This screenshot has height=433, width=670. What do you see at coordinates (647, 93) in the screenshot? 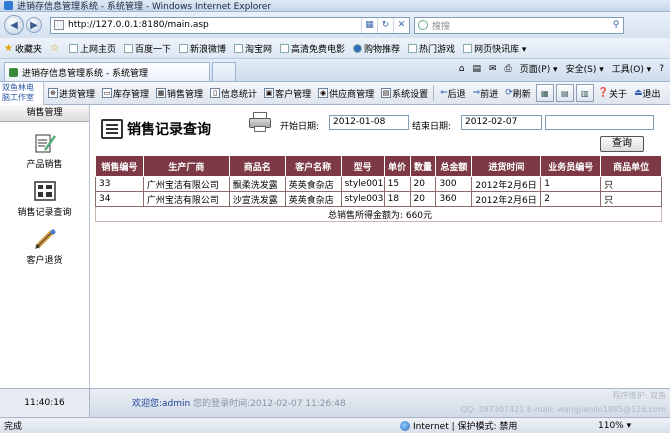
I see `exit-button: ⏏ 退出` at bounding box center [647, 93].